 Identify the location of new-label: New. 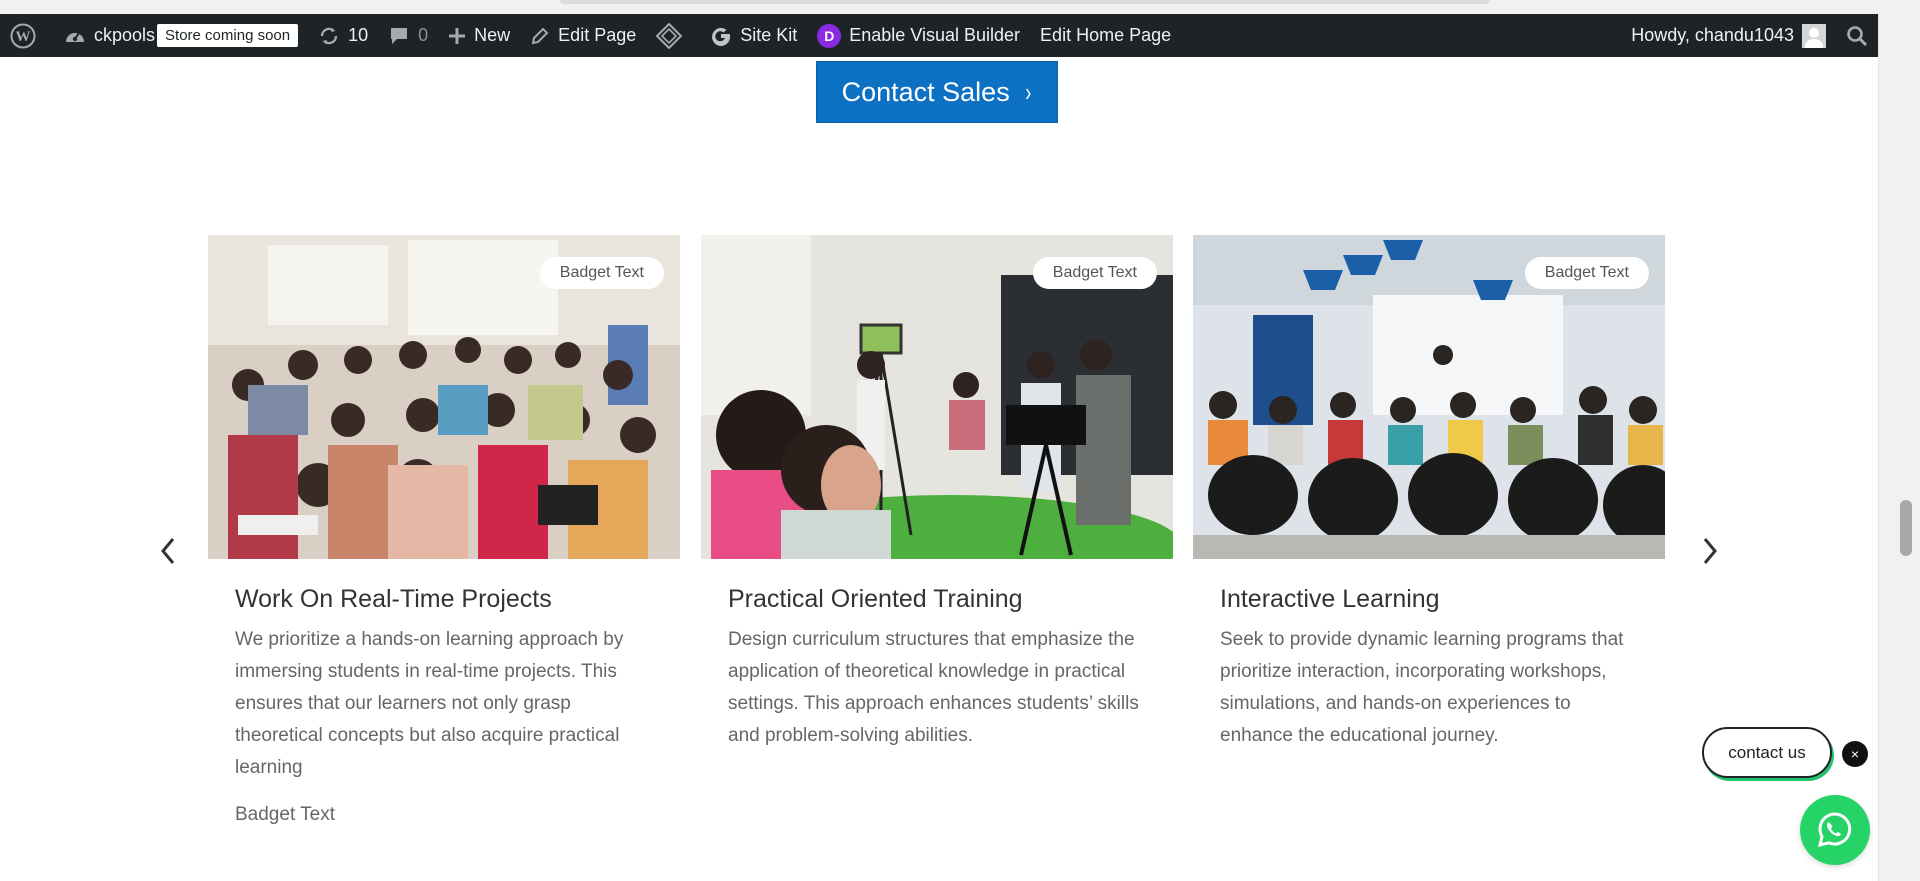
(492, 35).